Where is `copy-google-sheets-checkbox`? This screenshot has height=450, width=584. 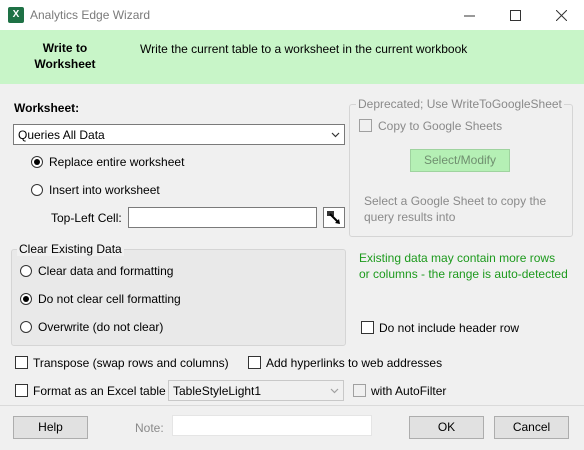
copy-google-sheets-checkbox is located at coordinates (365, 125).